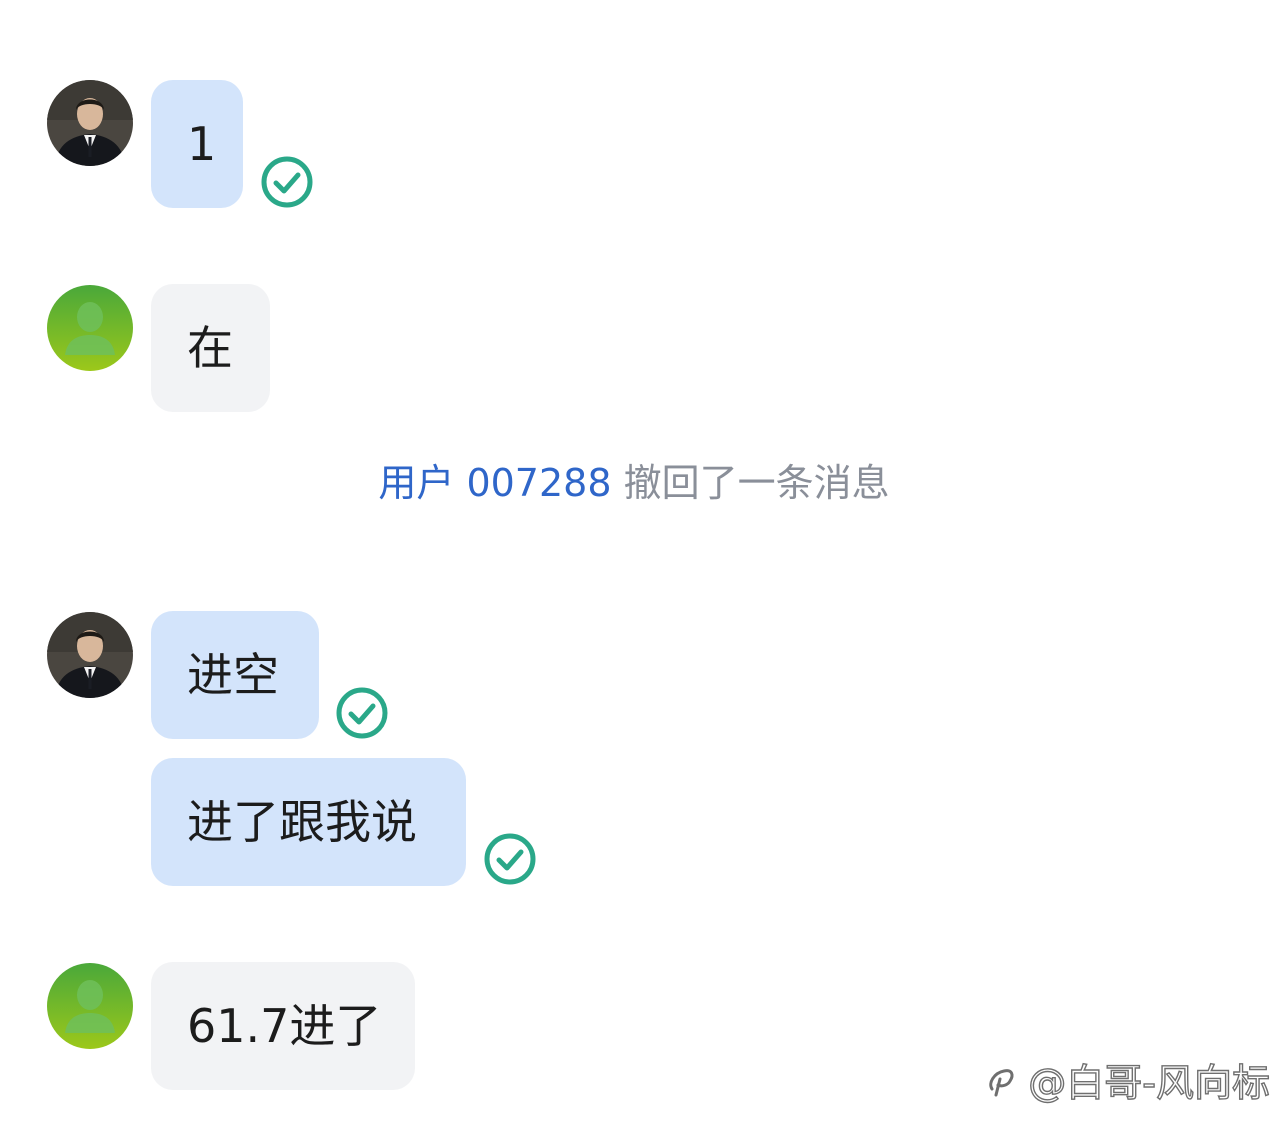  I want to click on recall-notice: 用户 007288 撤回了一条消息, so click(634, 479).